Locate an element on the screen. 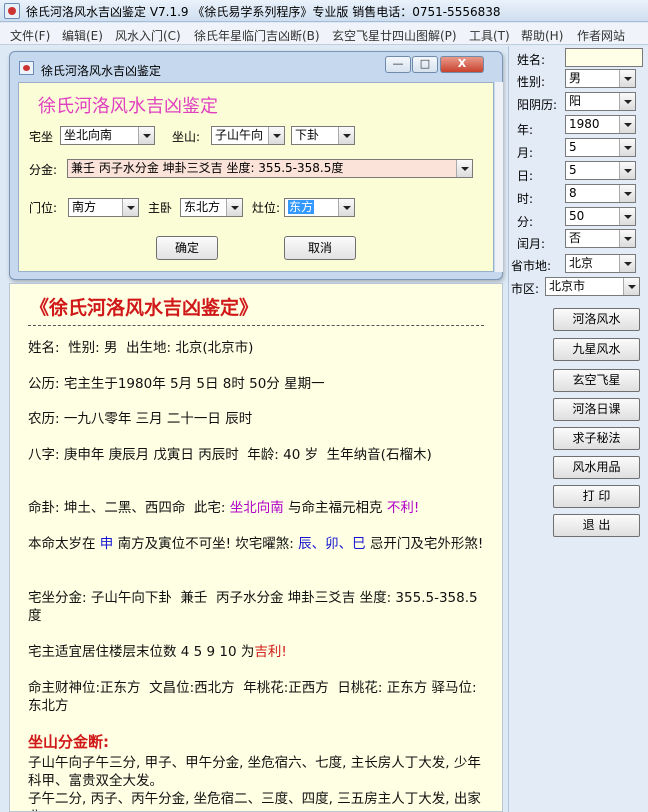 The height and width of the screenshot is (812, 648). heluo-rike-button: 河洛日课 is located at coordinates (596, 409).